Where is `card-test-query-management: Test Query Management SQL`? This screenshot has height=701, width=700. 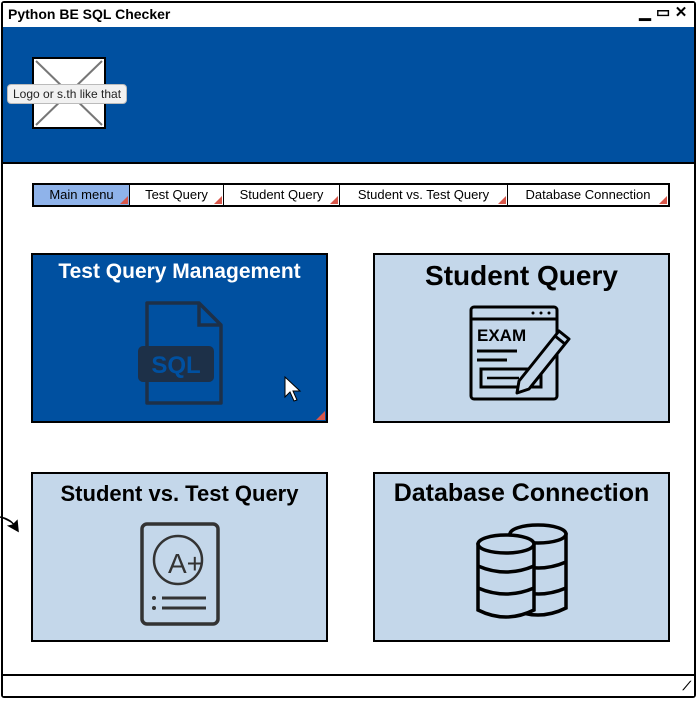
card-test-query-management: Test Query Management SQL is located at coordinates (179, 338).